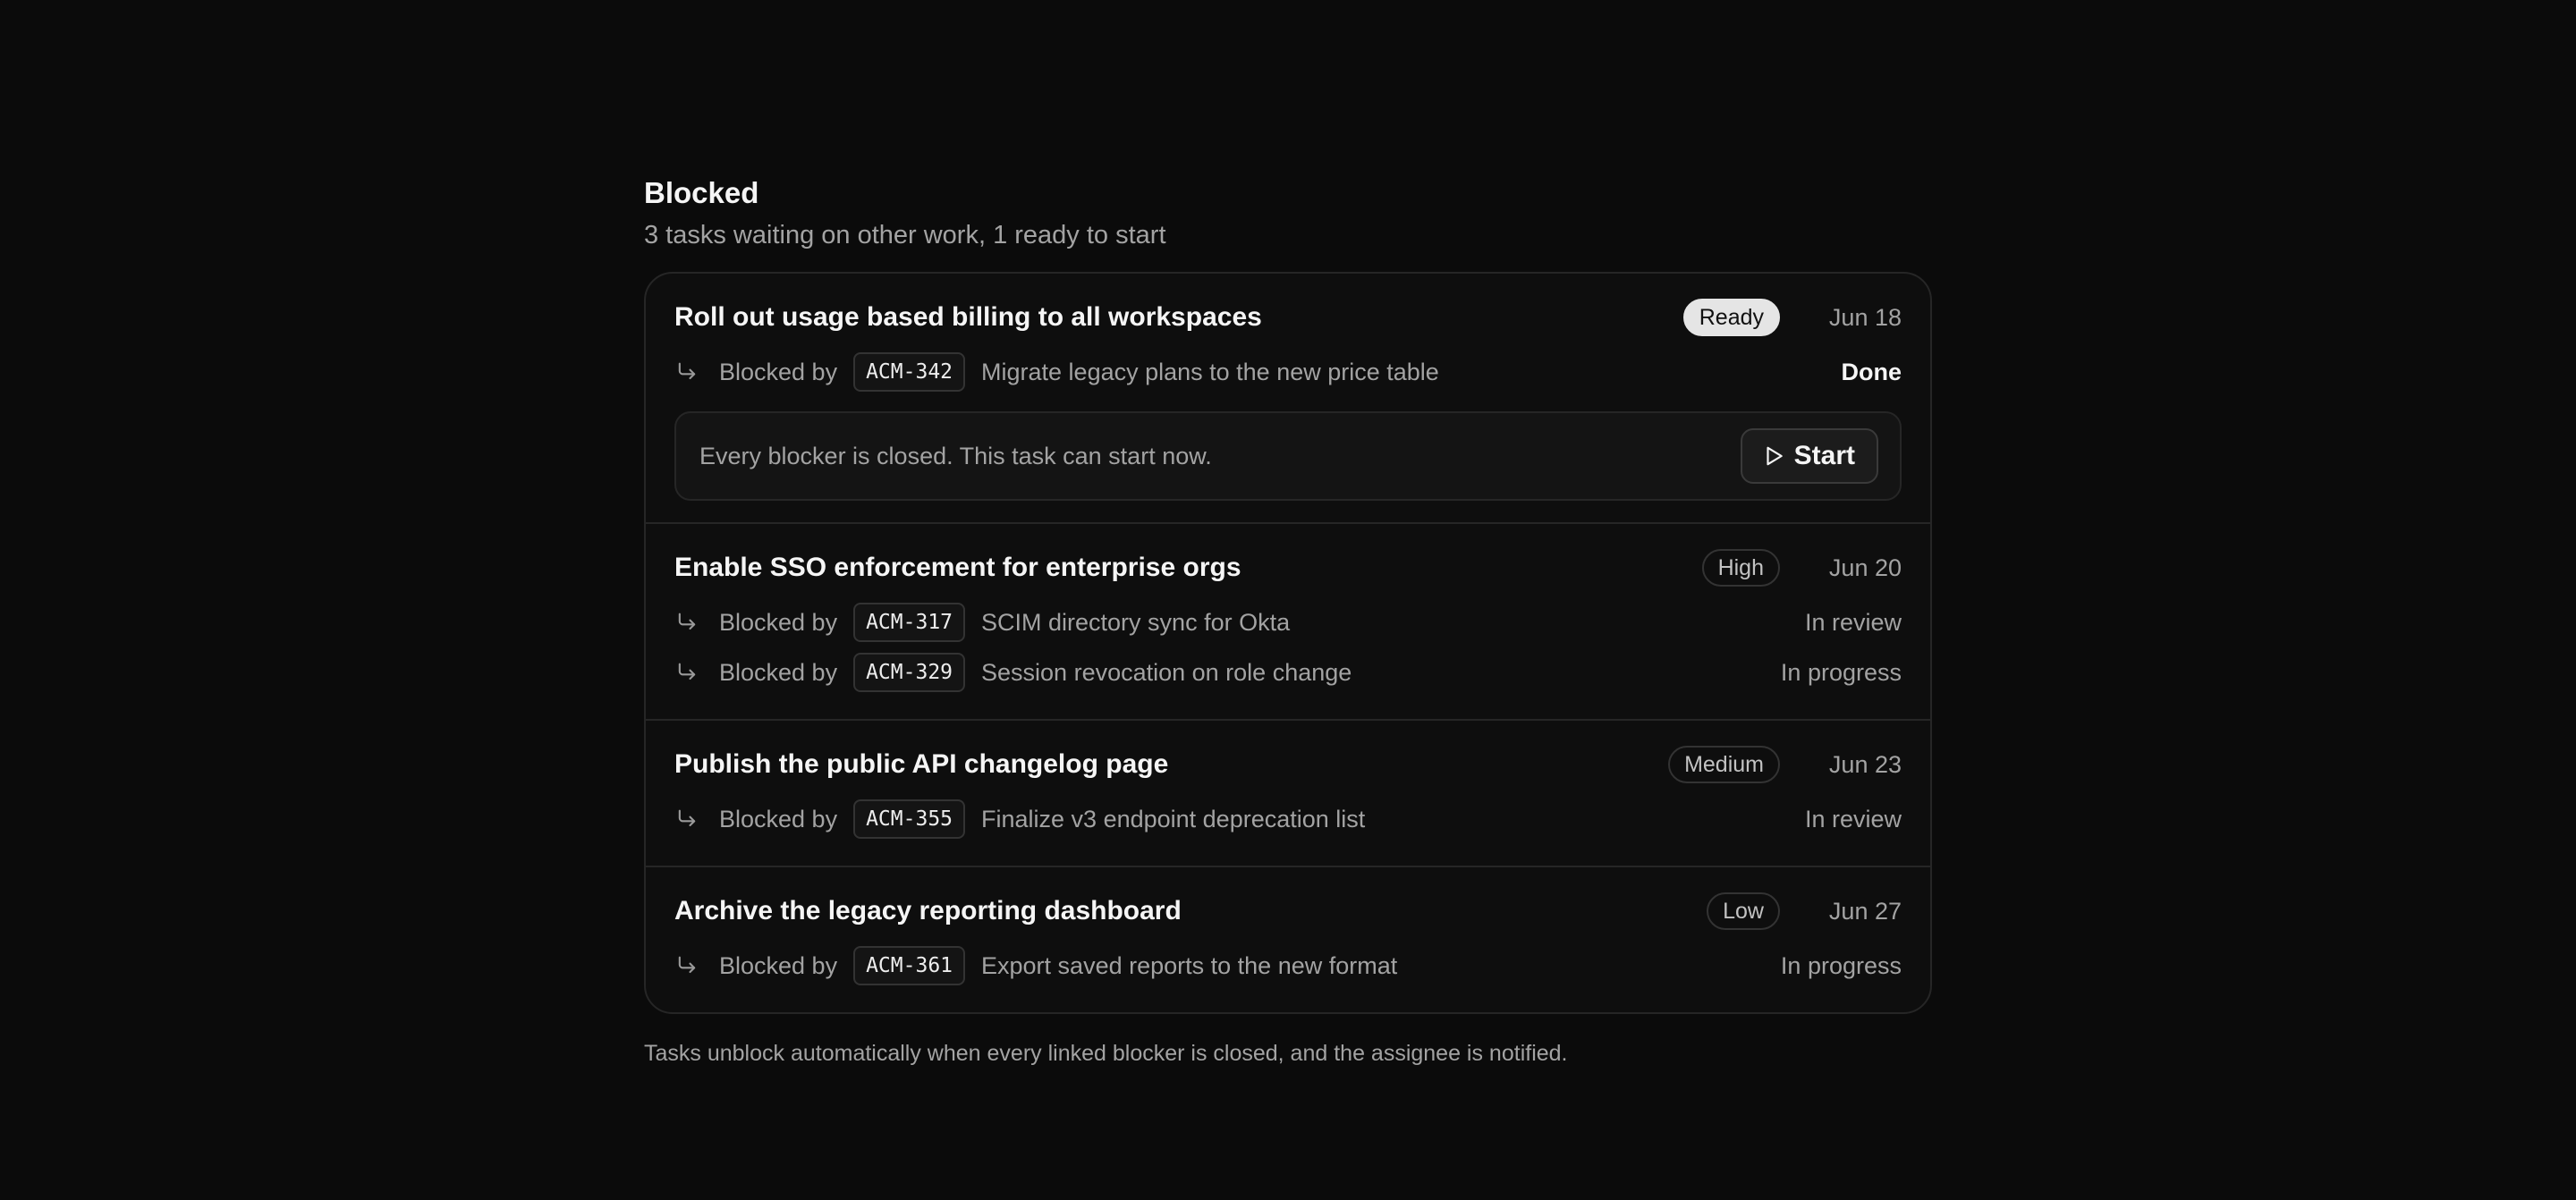 This screenshot has width=2576, height=1200. Describe the element at coordinates (1743, 911) in the screenshot. I see `priority-badge: Low` at that location.